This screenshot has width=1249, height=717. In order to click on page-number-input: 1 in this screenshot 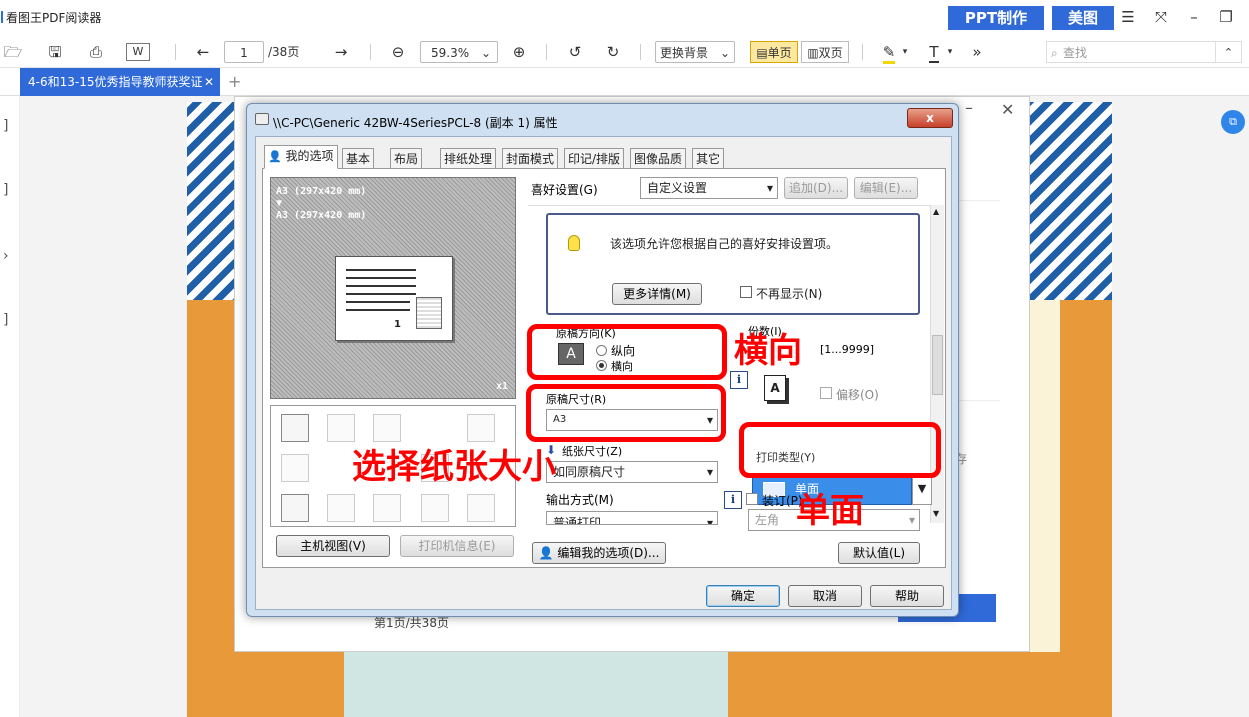, I will do `click(244, 52)`.